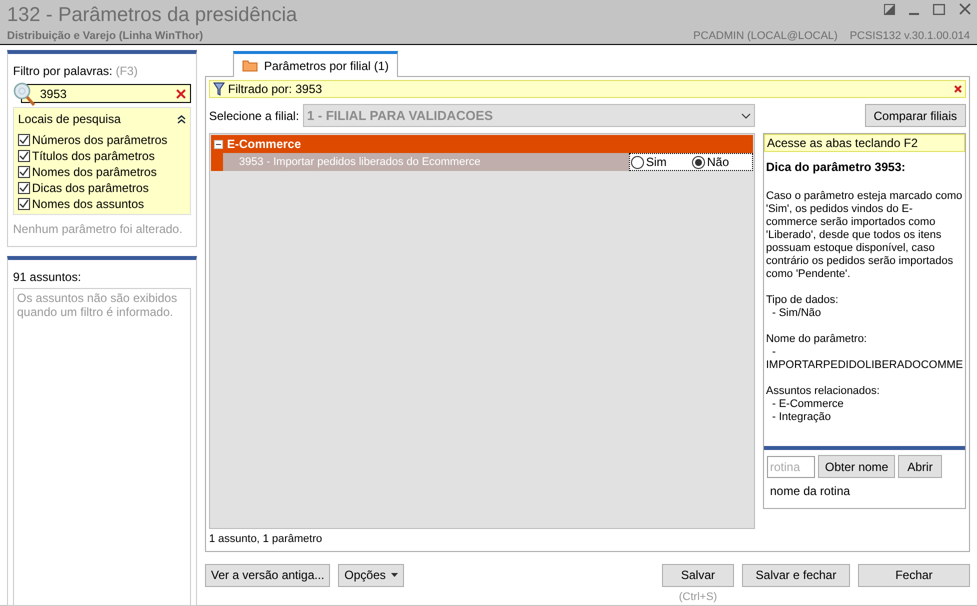 The height and width of the screenshot is (606, 977). I want to click on status-text: Nenhum parâmetro foi alterado., so click(98, 229).